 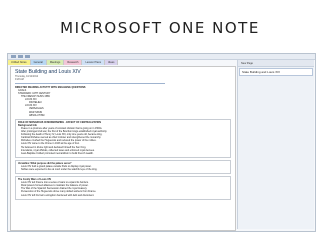 I want to click on page-list-item: State Building and Louis XIV, so click(x=276, y=72).